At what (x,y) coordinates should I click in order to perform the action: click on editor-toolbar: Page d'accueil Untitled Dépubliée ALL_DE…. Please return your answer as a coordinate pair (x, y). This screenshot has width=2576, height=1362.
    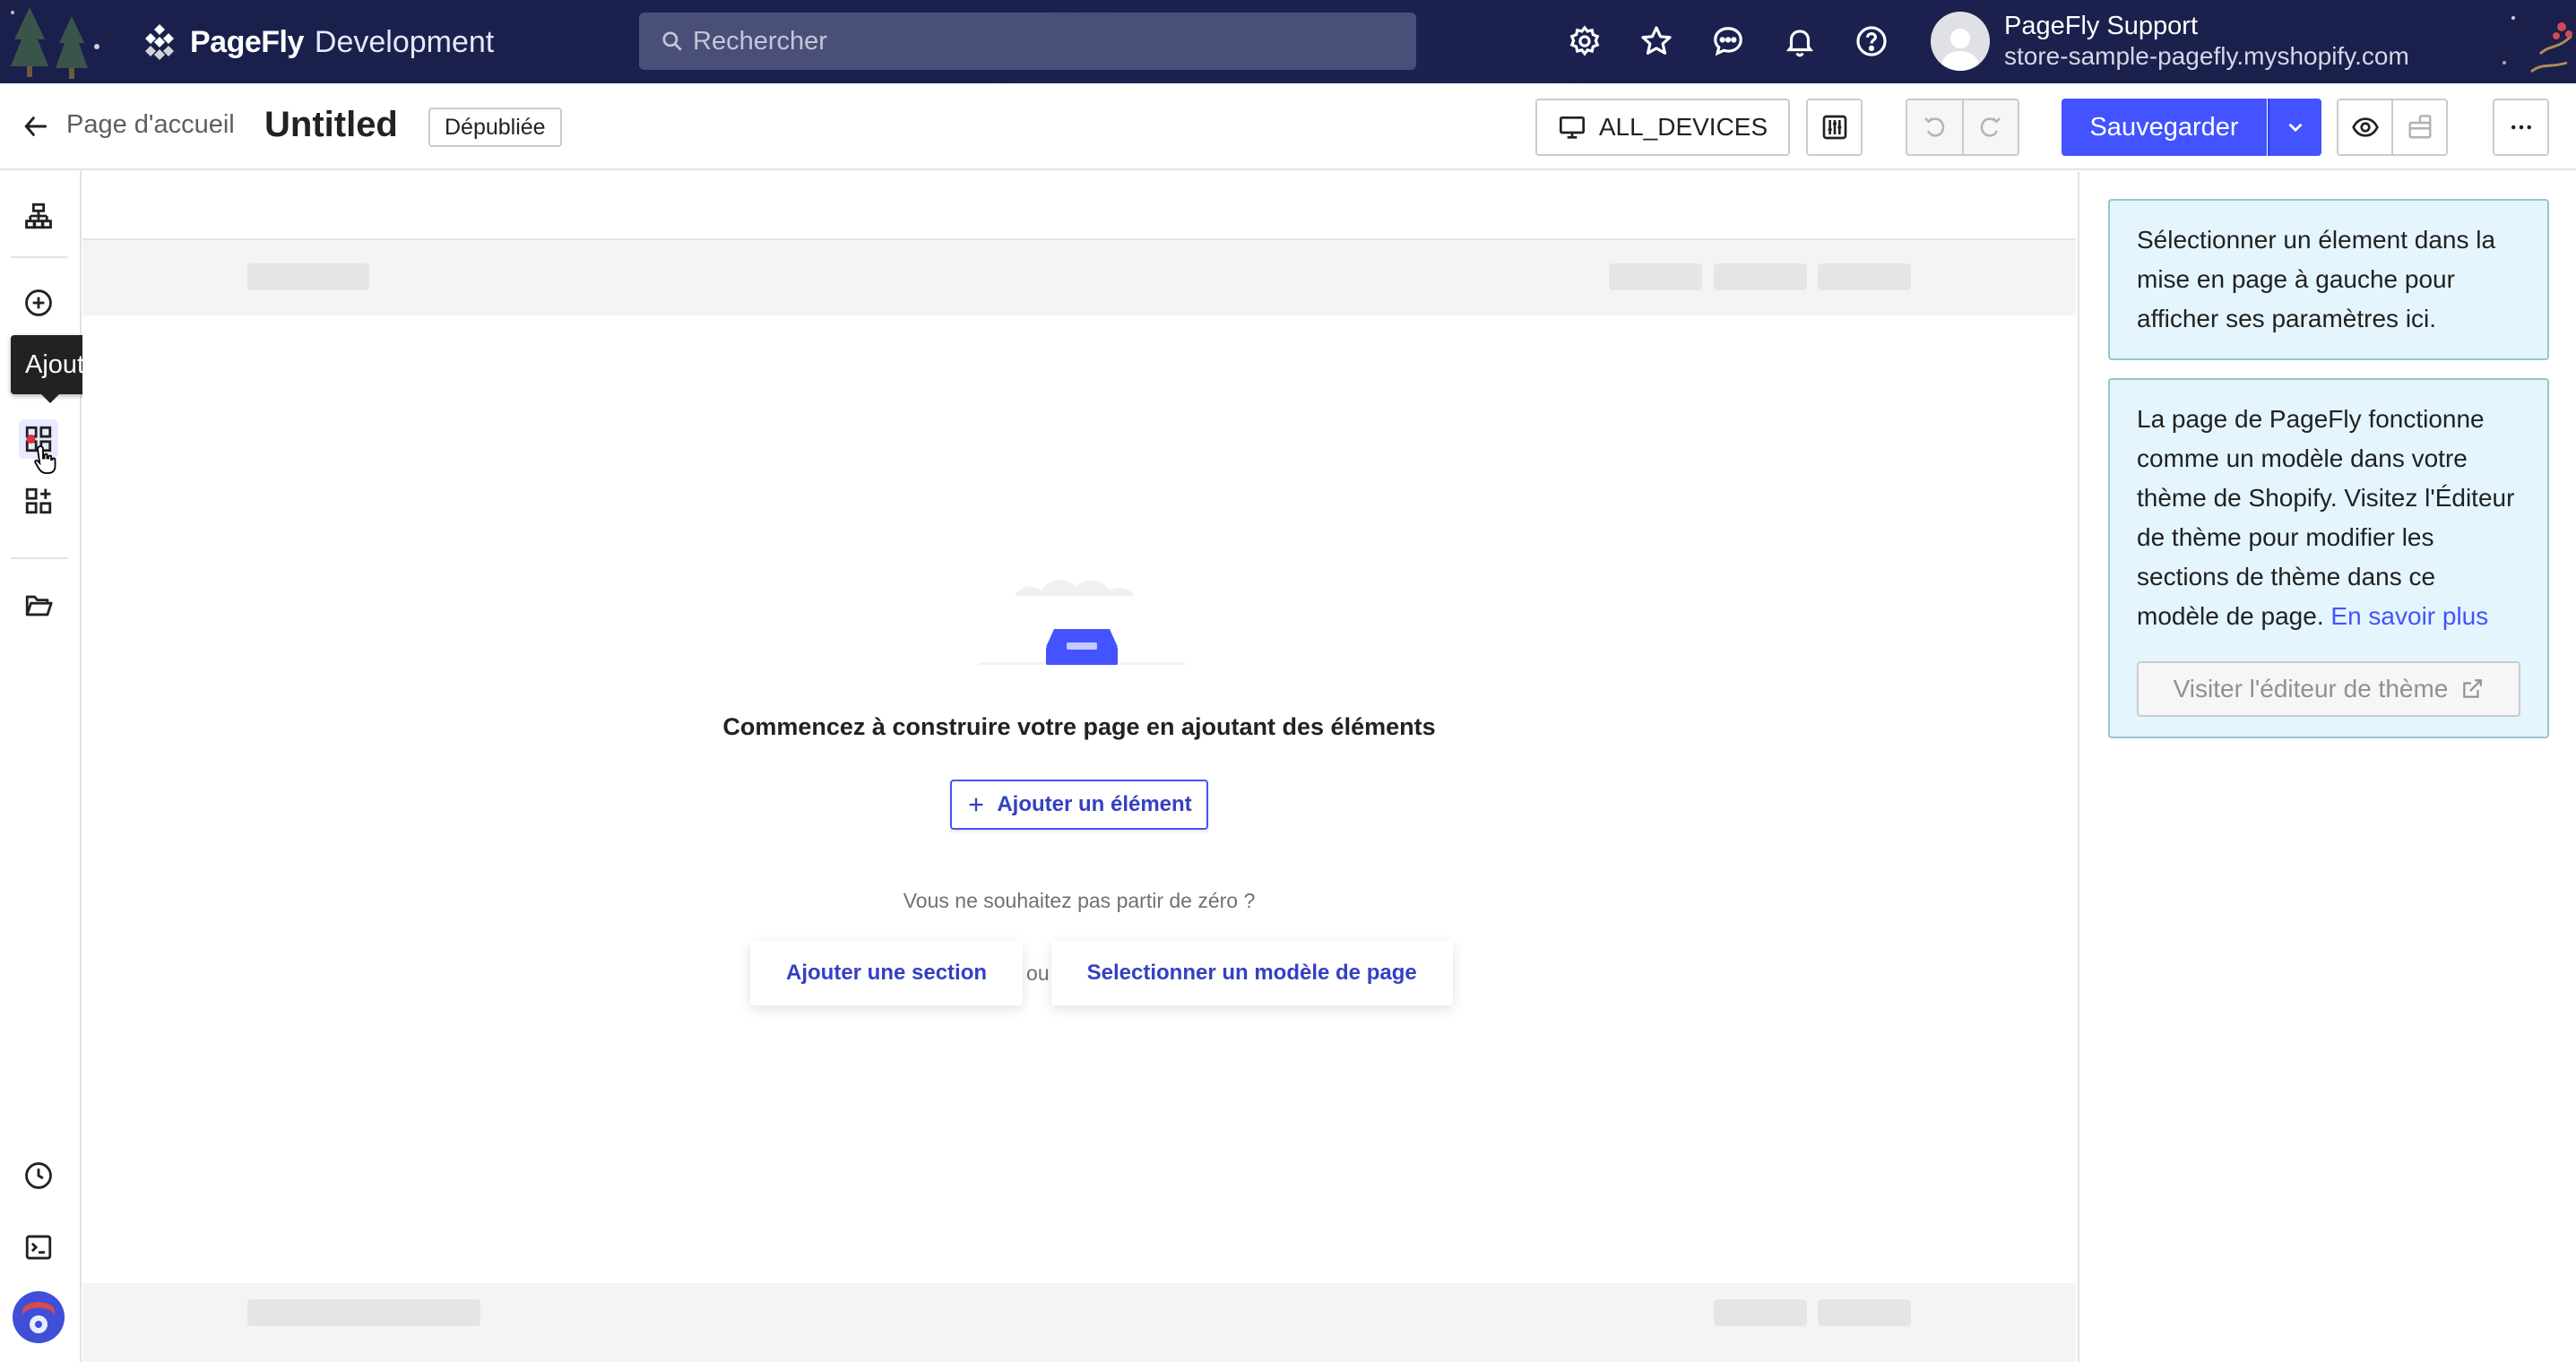
    Looking at the image, I should click on (1288, 126).